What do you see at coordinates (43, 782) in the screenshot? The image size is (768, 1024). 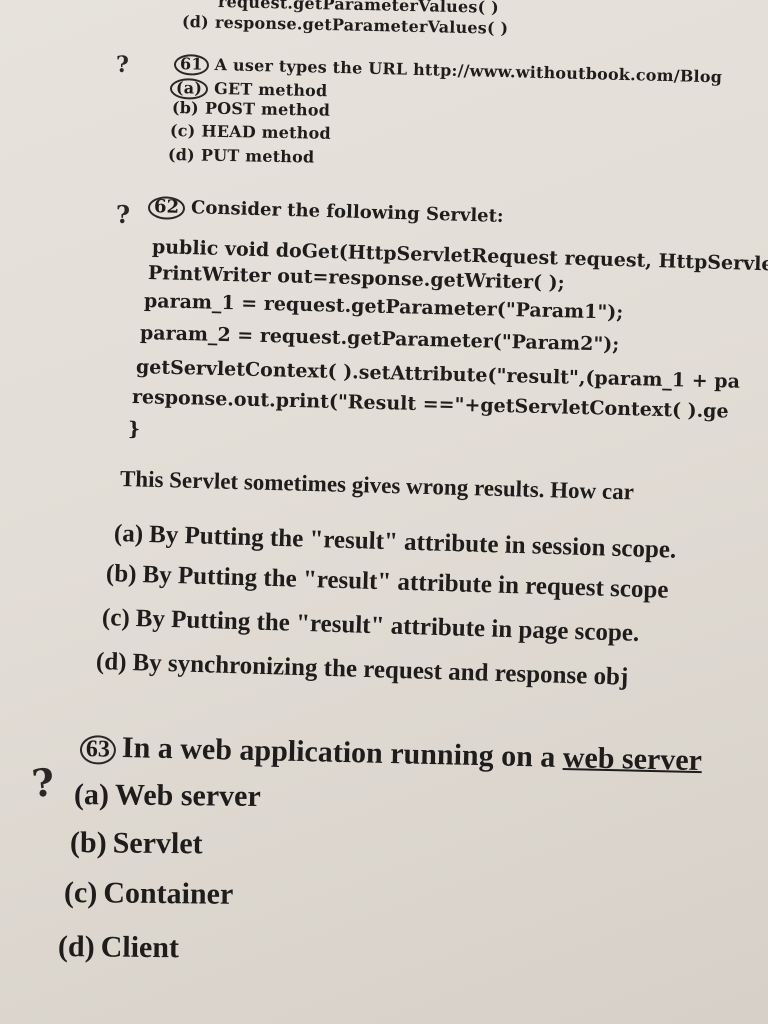 I see `q63-margin-mark: ?` at bounding box center [43, 782].